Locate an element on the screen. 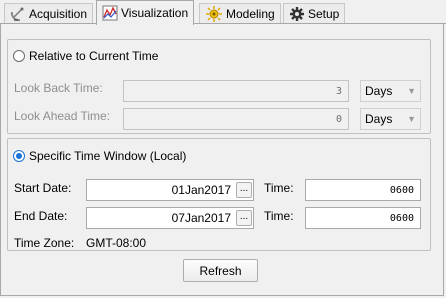  tab-bar: Acquisition Visualization Modeling Setup is located at coordinates (223, 12).